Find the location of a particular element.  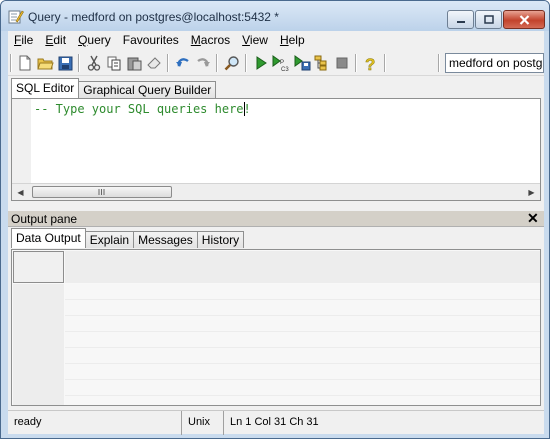

copy-icon is located at coordinates (113, 63).